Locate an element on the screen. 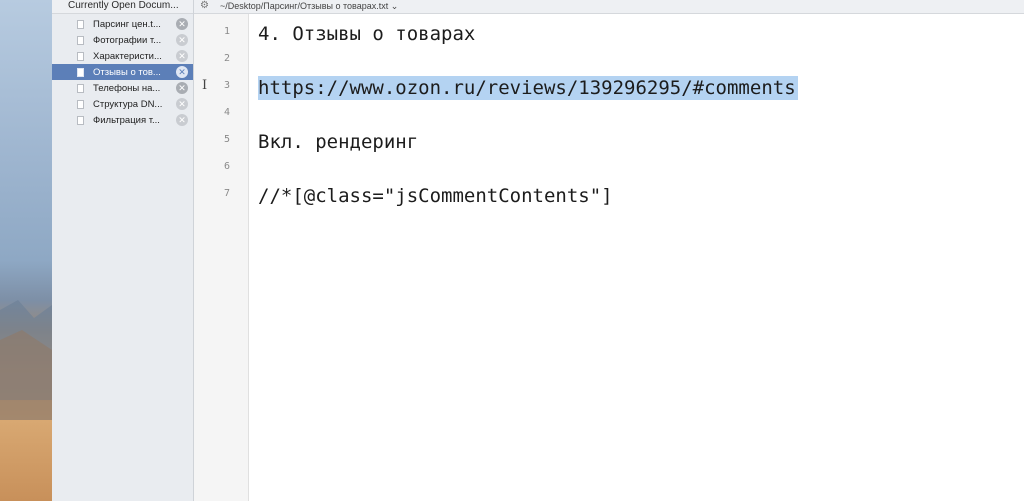  document-item: Фотографии т... ✕ is located at coordinates (122, 40).